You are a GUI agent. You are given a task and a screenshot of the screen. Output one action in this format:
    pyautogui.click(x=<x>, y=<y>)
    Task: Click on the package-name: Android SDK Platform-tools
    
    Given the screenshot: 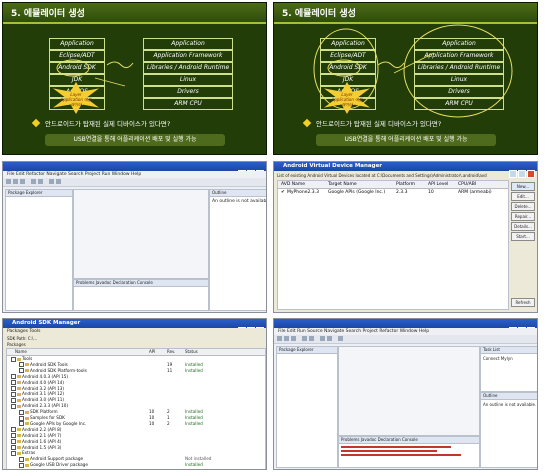 What is the action you would take?
    pyautogui.click(x=58, y=370)
    